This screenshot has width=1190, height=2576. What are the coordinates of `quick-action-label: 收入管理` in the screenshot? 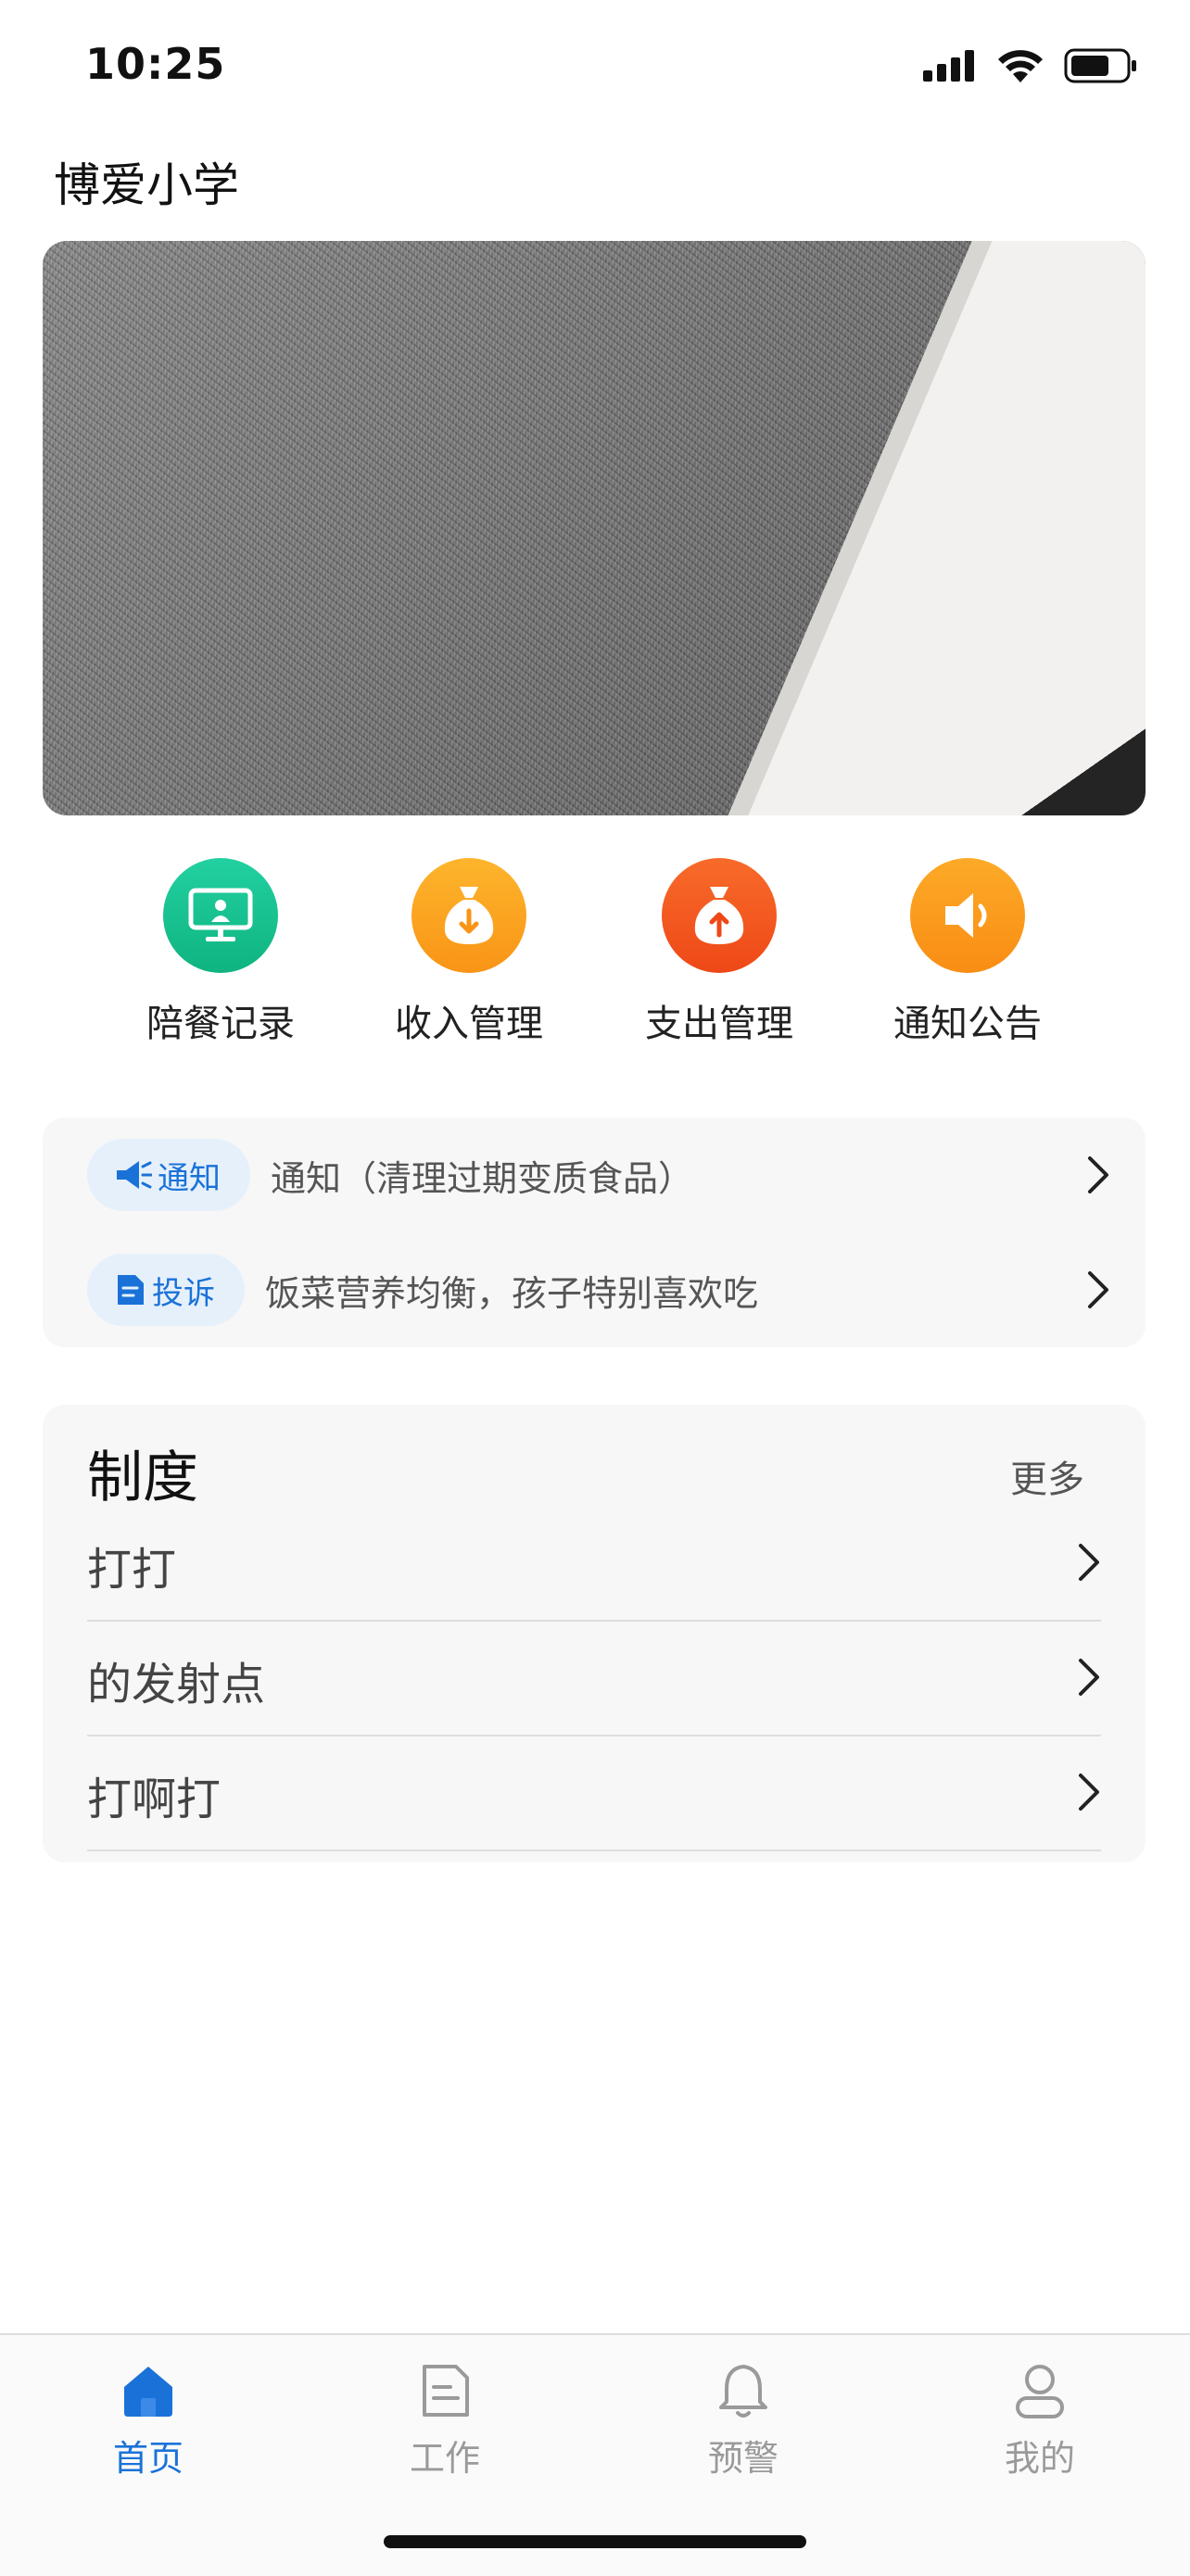 It's located at (469, 1024).